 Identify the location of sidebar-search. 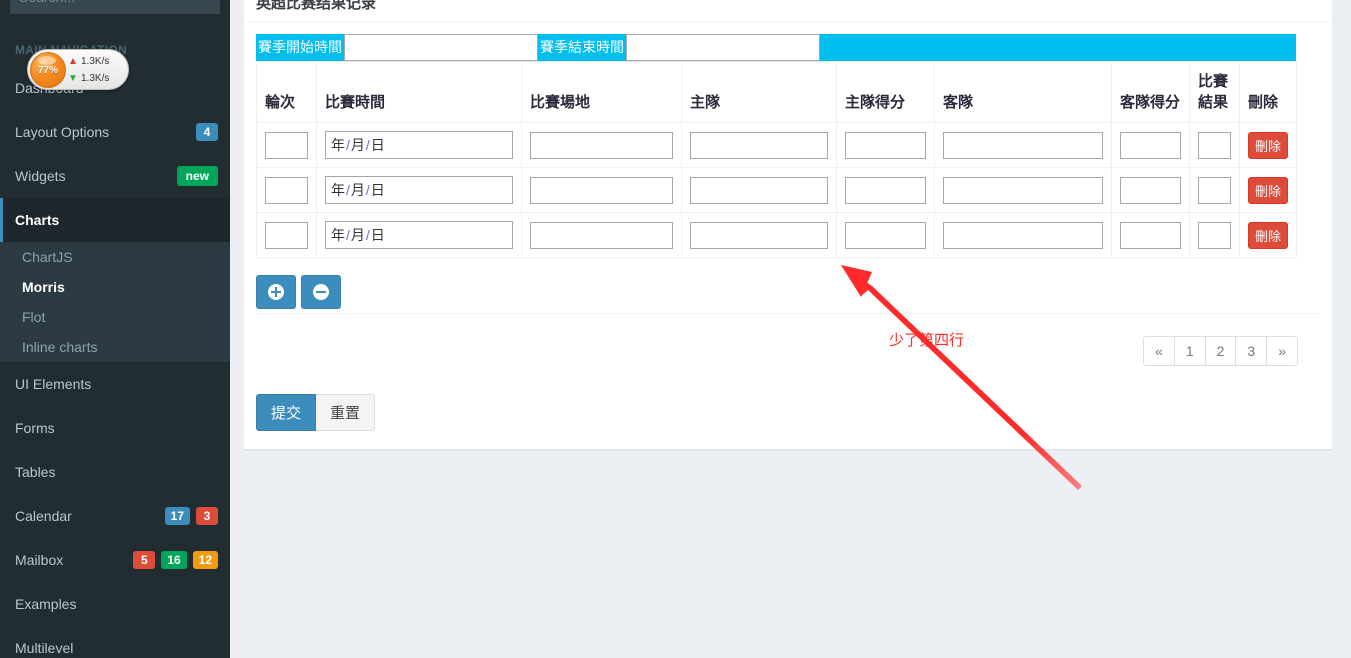
(115, 7).